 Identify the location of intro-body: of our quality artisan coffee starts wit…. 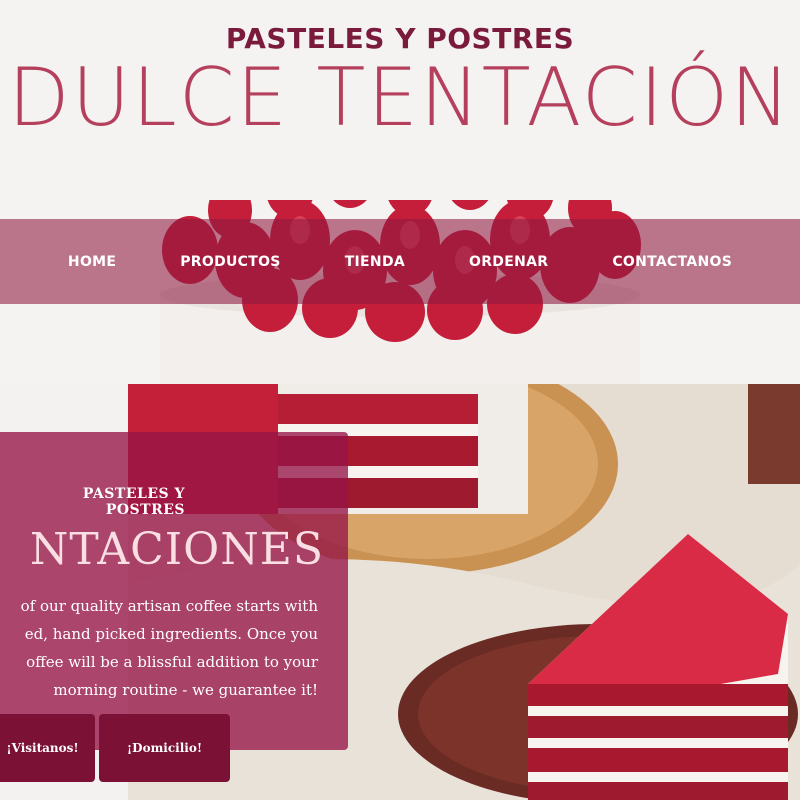
(169, 648).